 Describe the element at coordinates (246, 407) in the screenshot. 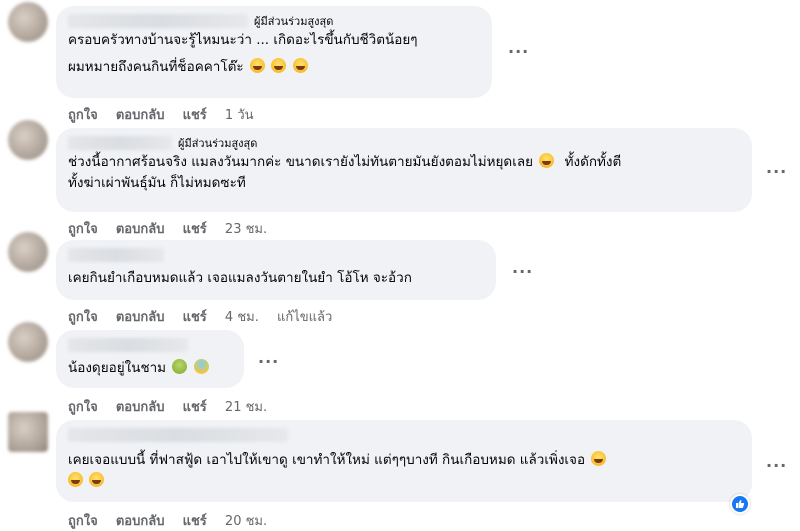

I see `timestamp: 21 ชม.` at that location.